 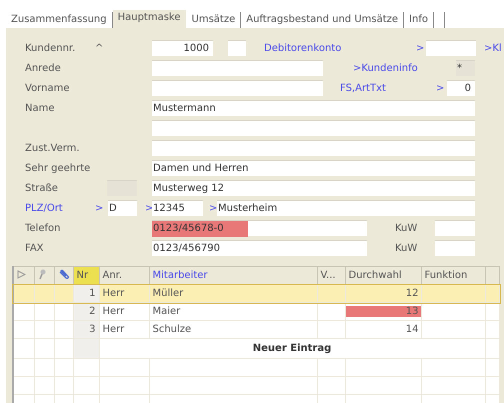 I want to click on field-label: FAX, so click(x=35, y=248).